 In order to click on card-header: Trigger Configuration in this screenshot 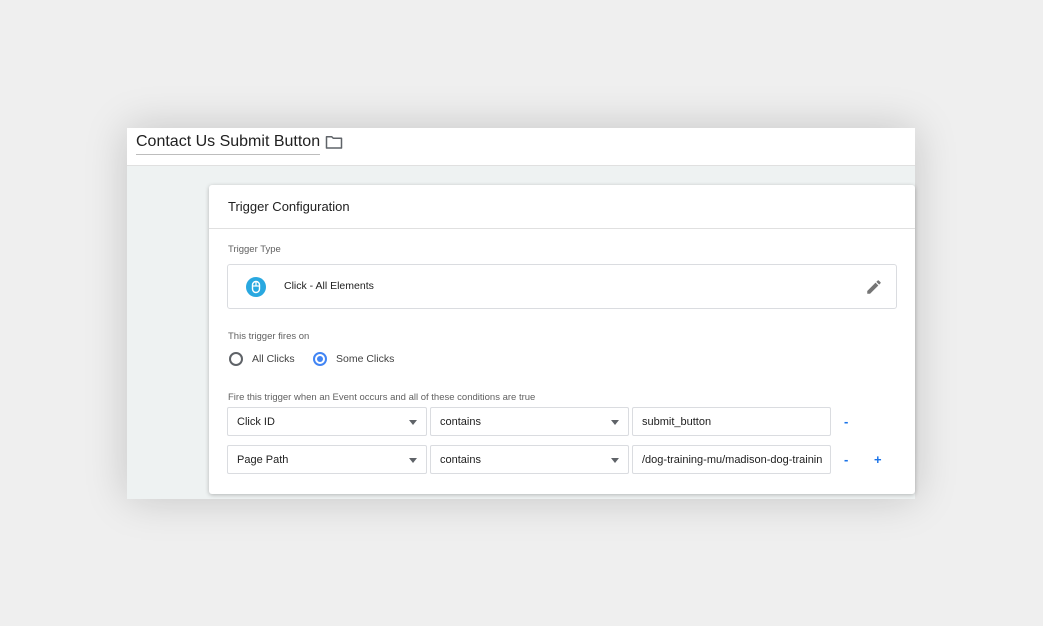, I will do `click(562, 207)`.